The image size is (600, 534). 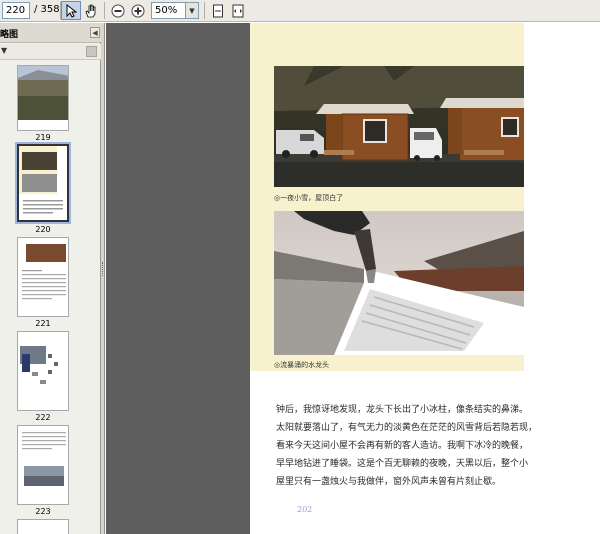 I want to click on fit-width-button, so click(x=238, y=10).